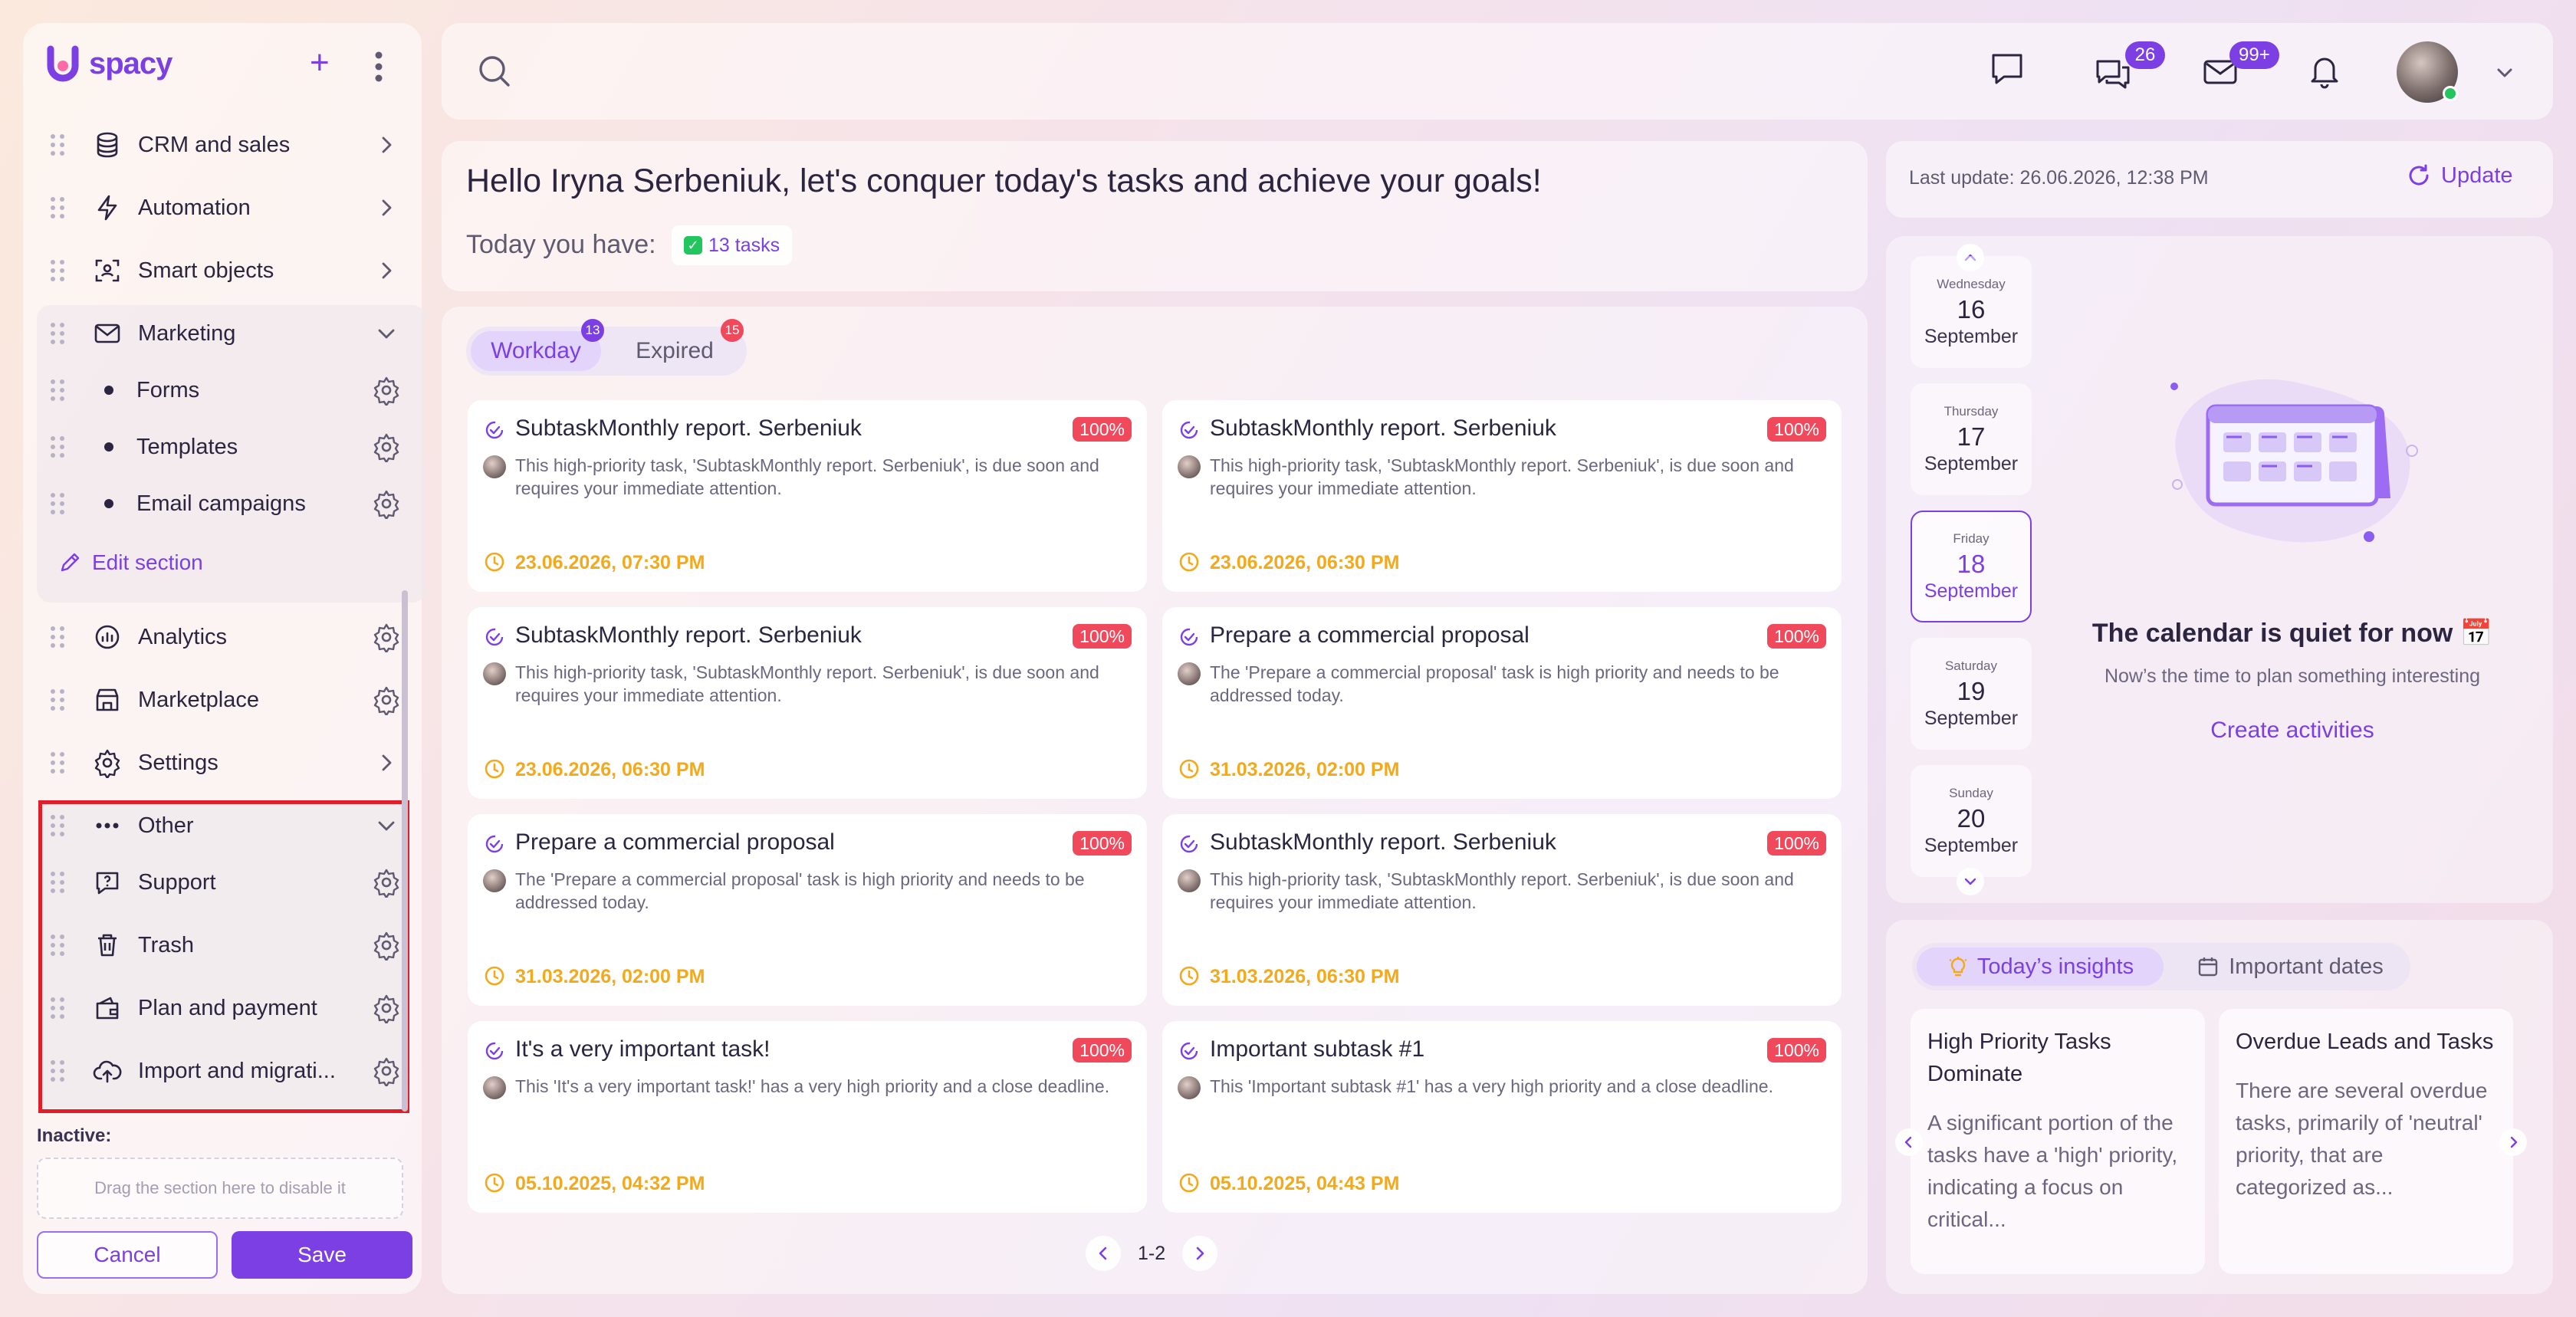  Describe the element at coordinates (225, 637) in the screenshot. I see `sidebar-item-analytics: Analytics` at that location.